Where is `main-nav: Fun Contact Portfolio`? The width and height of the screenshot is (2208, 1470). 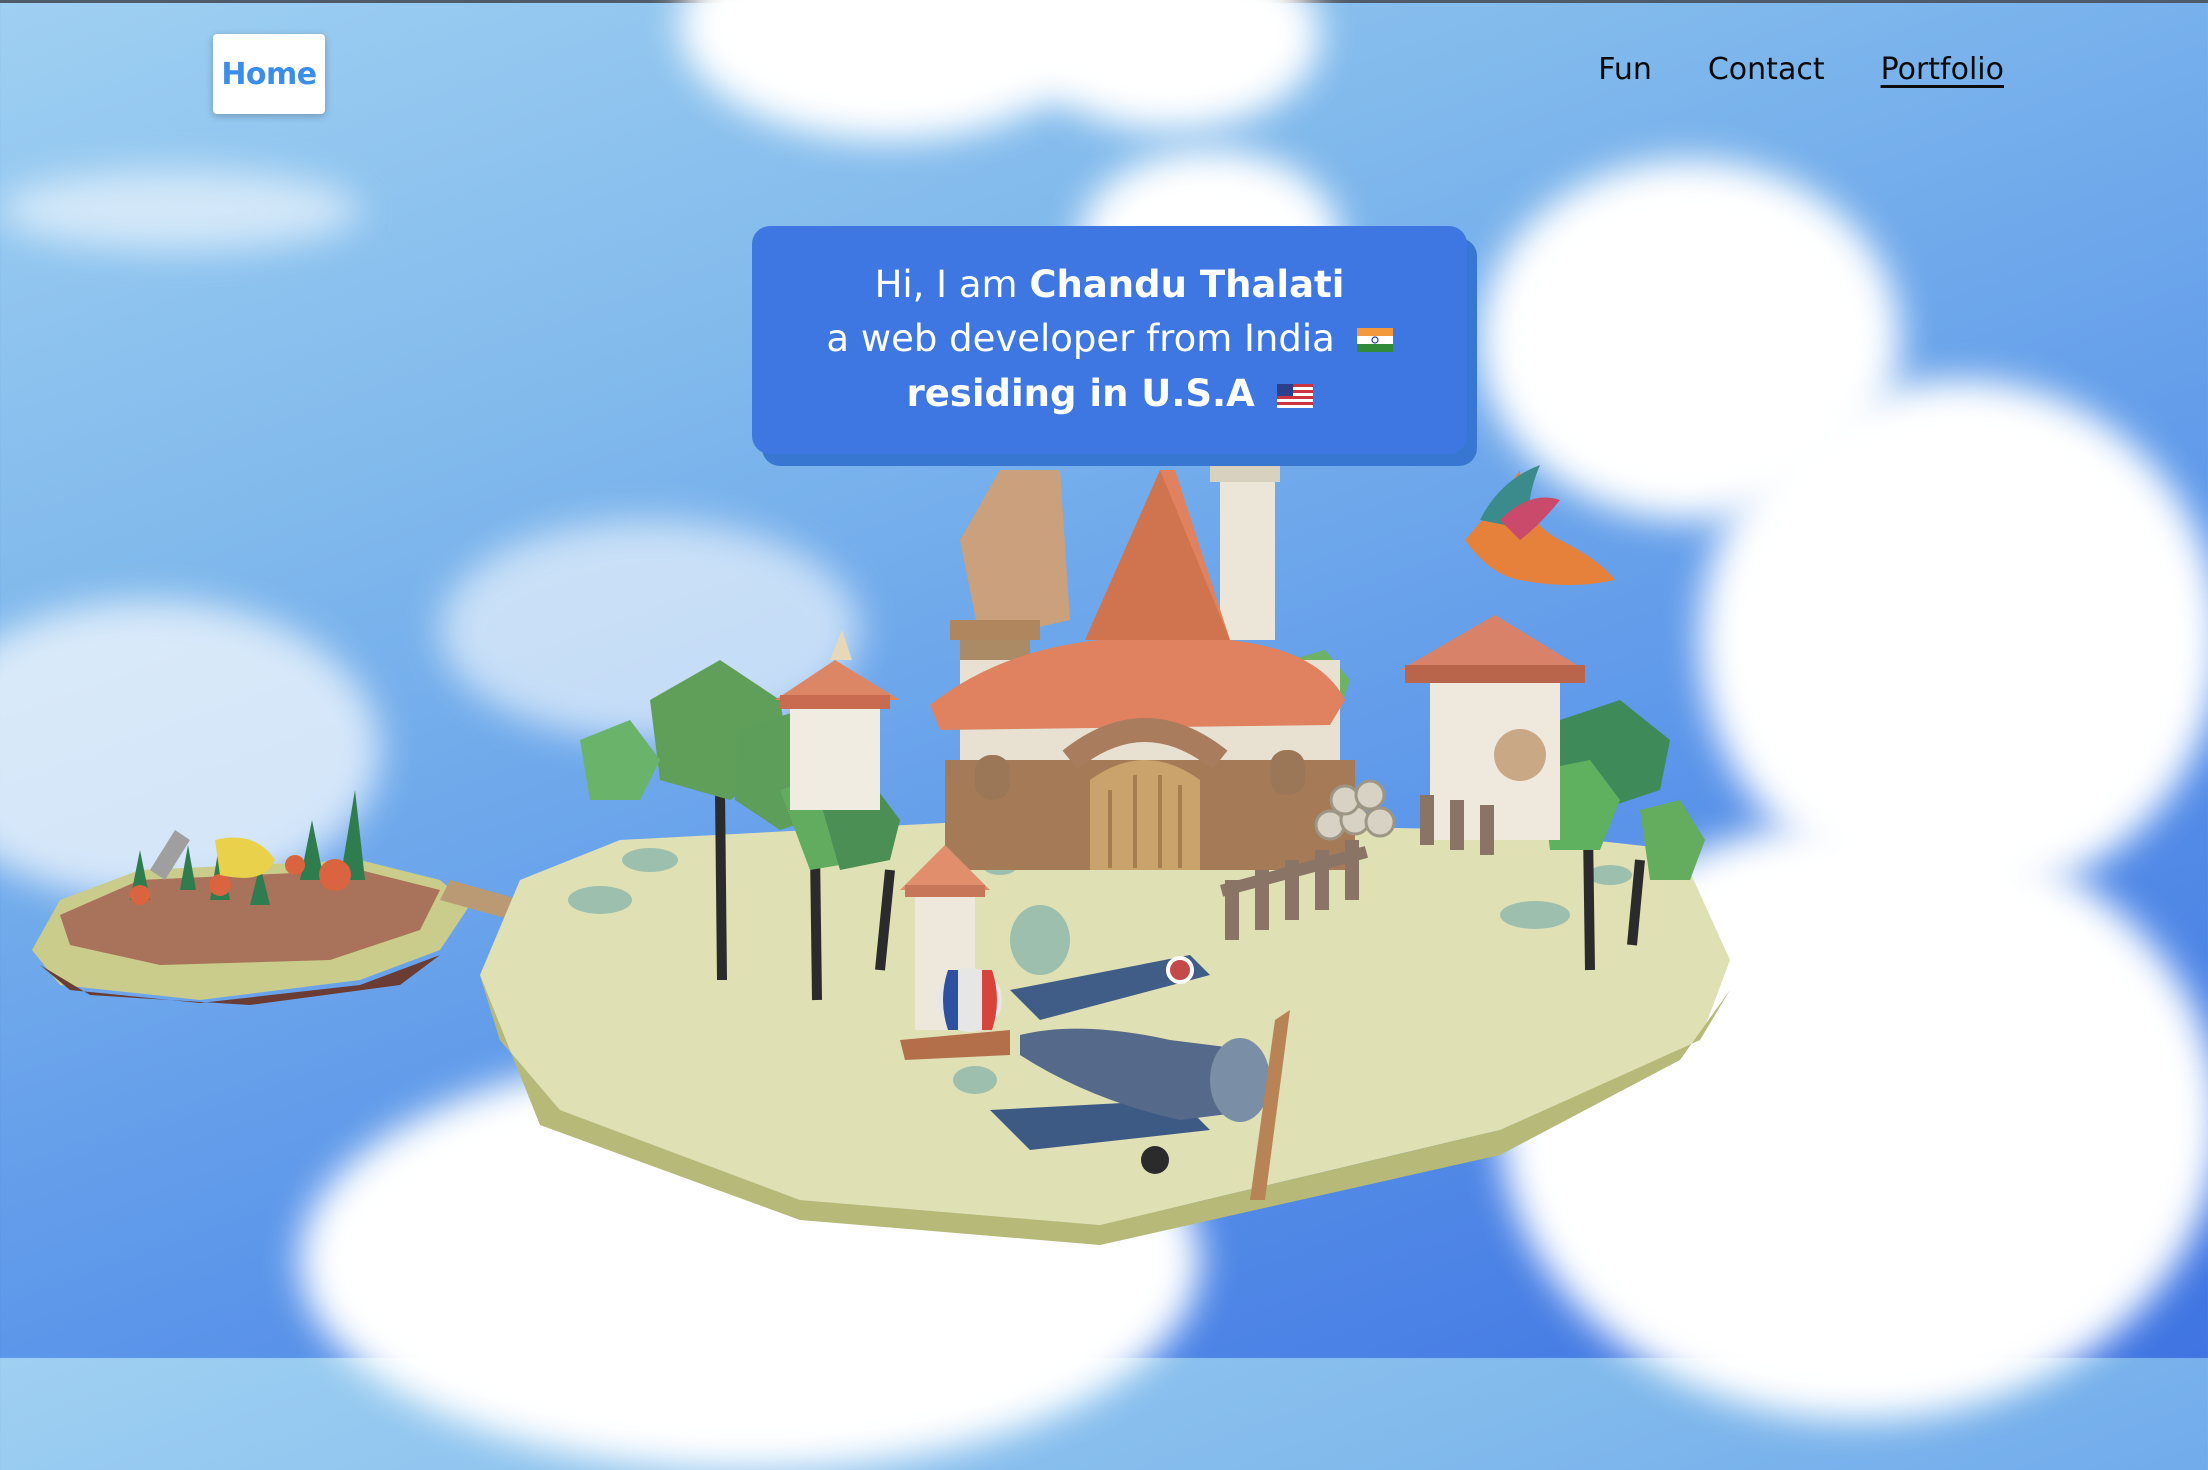
main-nav: Fun Contact Portfolio is located at coordinates (1801, 69).